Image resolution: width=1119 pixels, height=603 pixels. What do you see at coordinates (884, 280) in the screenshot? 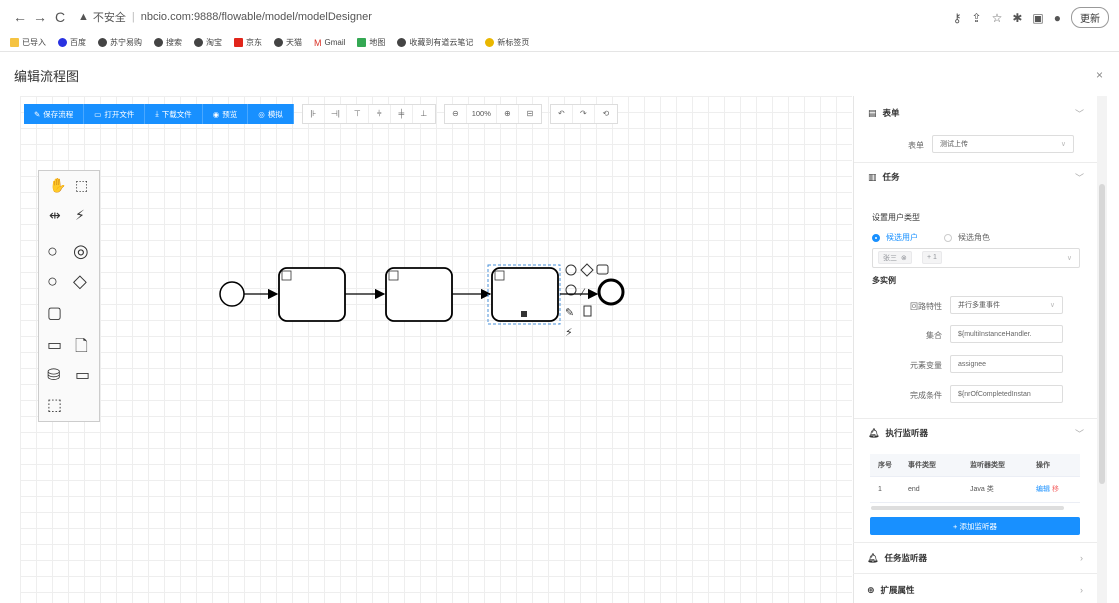
I see `multi-instance-label: 多实例` at bounding box center [884, 280].